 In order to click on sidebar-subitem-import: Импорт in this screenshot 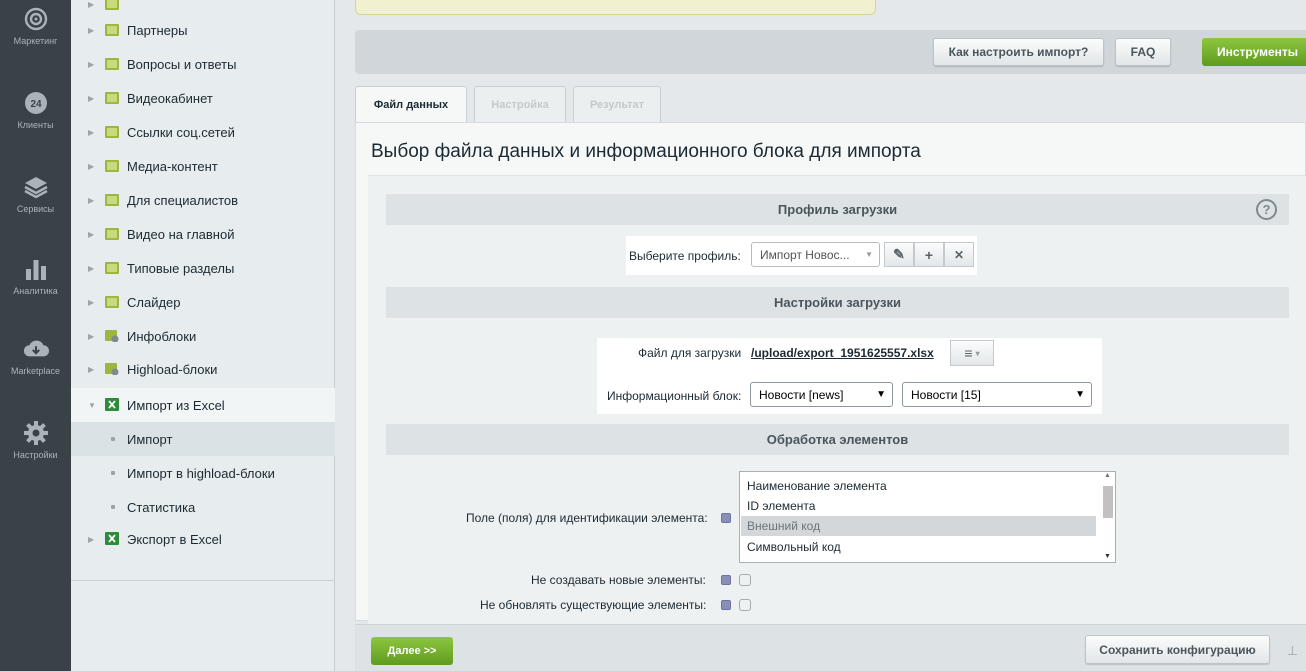, I will do `click(203, 439)`.